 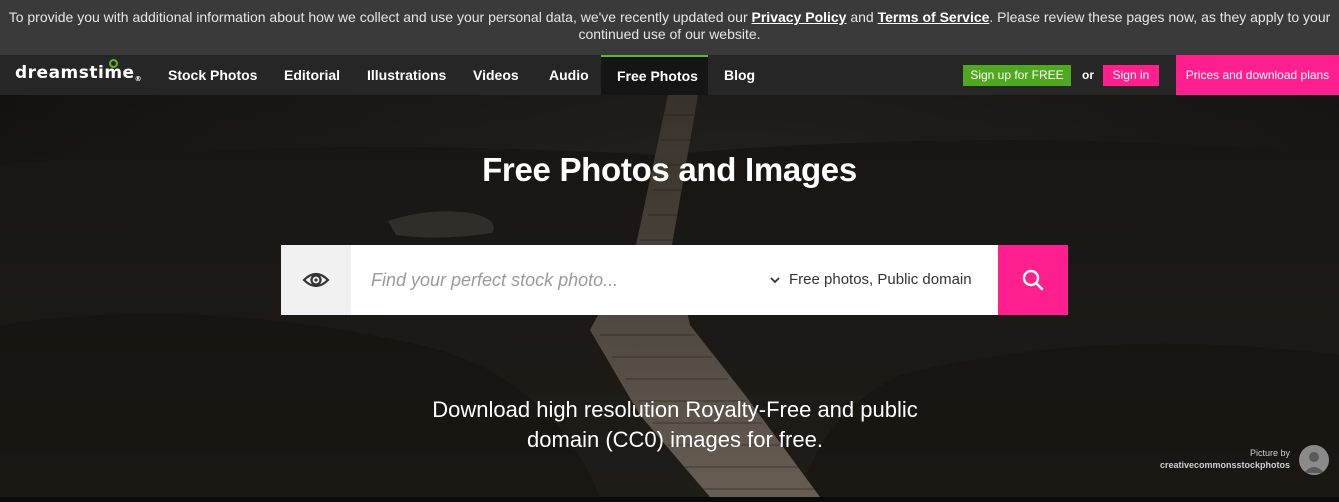 I want to click on sign-in-button: Sign in, so click(x=1131, y=75).